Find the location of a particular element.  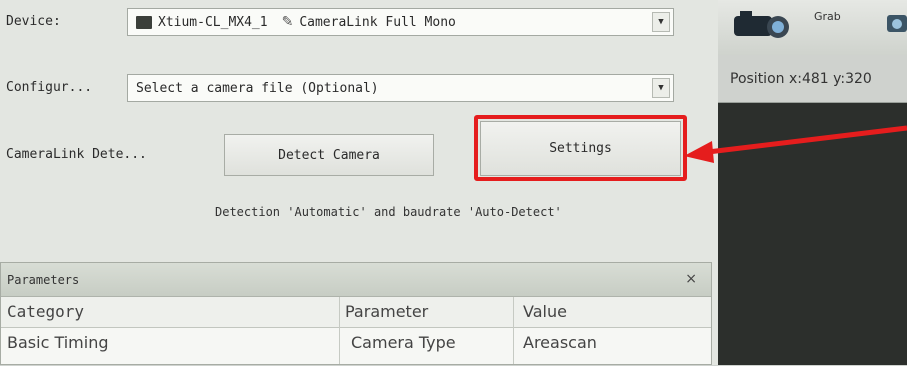

row-parameter: Camera Type is located at coordinates (403, 342).